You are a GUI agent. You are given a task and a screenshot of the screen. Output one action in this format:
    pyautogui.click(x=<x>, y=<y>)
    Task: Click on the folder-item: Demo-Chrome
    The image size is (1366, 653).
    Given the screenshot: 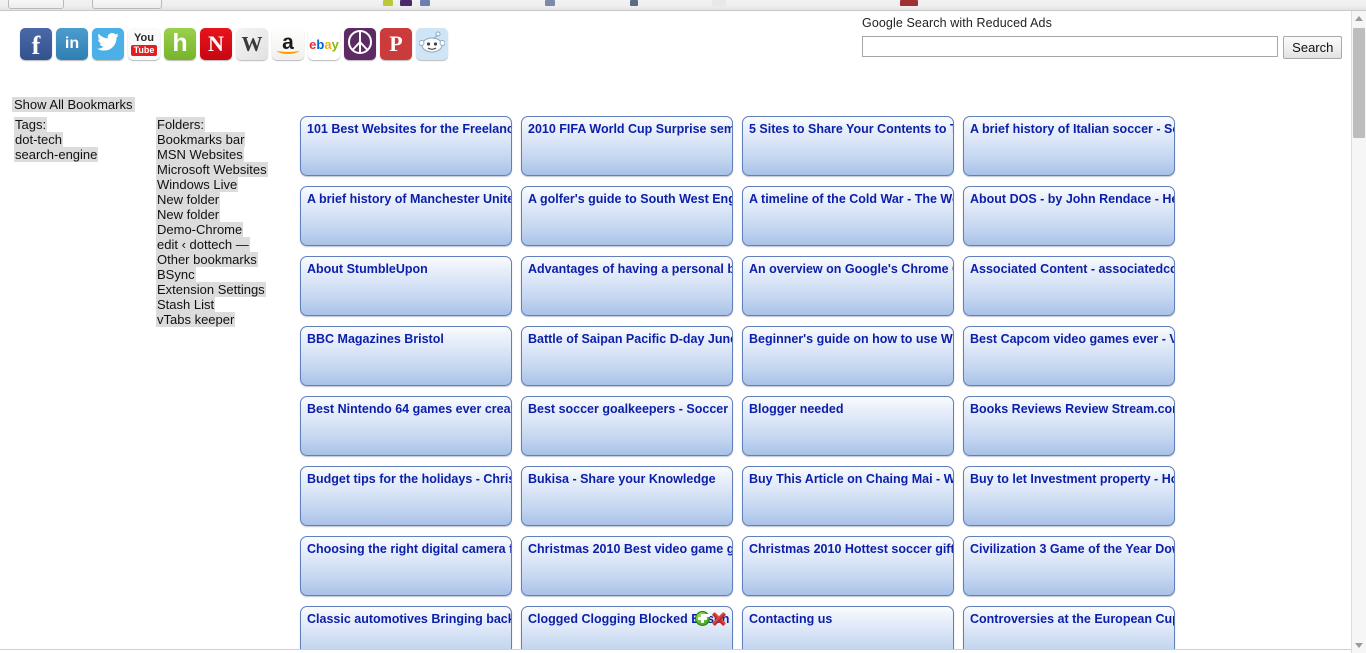 What is the action you would take?
    pyautogui.click(x=212, y=229)
    